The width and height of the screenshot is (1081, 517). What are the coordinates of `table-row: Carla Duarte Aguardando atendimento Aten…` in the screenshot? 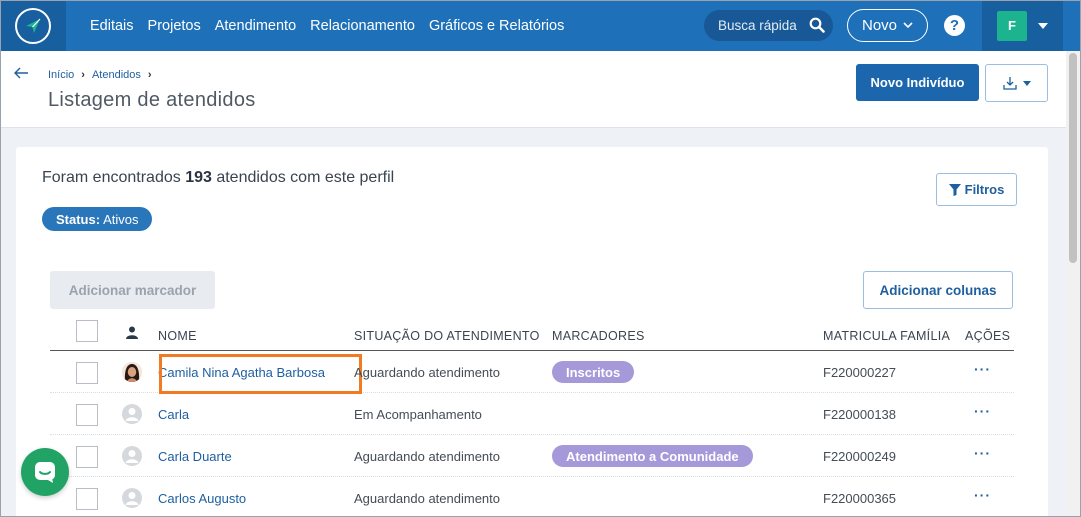 It's located at (532, 456).